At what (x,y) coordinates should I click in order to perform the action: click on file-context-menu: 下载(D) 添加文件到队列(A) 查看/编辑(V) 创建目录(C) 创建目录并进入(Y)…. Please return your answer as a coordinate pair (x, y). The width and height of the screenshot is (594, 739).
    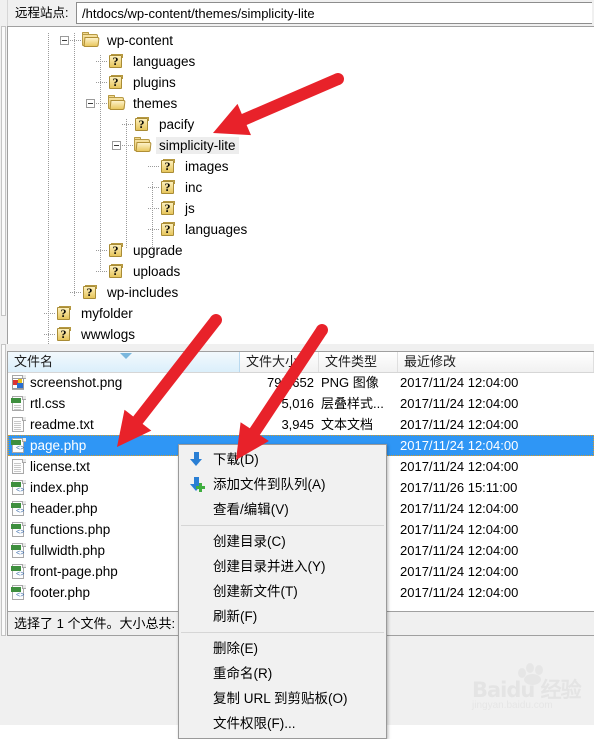
    Looking at the image, I should click on (282, 591).